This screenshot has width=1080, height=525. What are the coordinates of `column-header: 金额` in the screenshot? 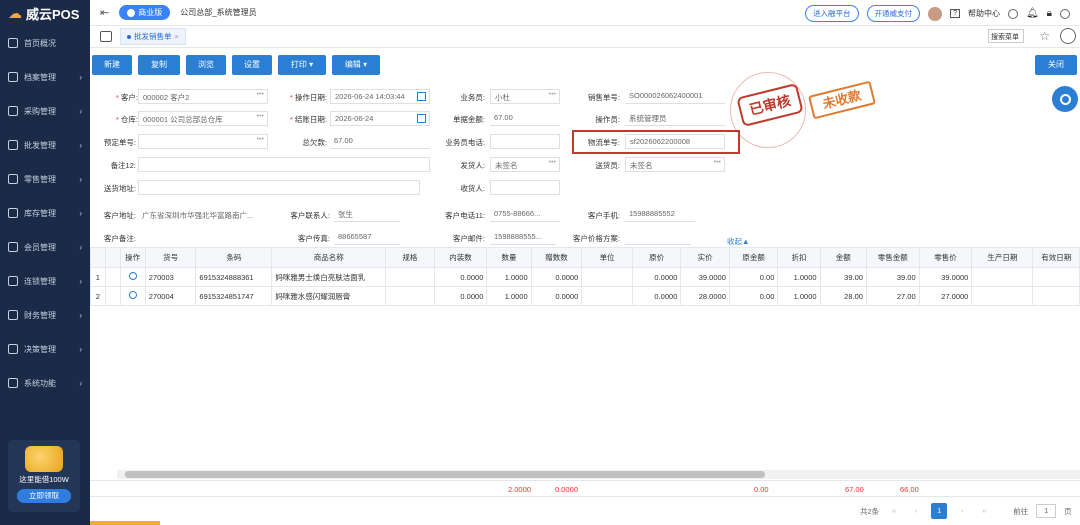 It's located at (843, 257).